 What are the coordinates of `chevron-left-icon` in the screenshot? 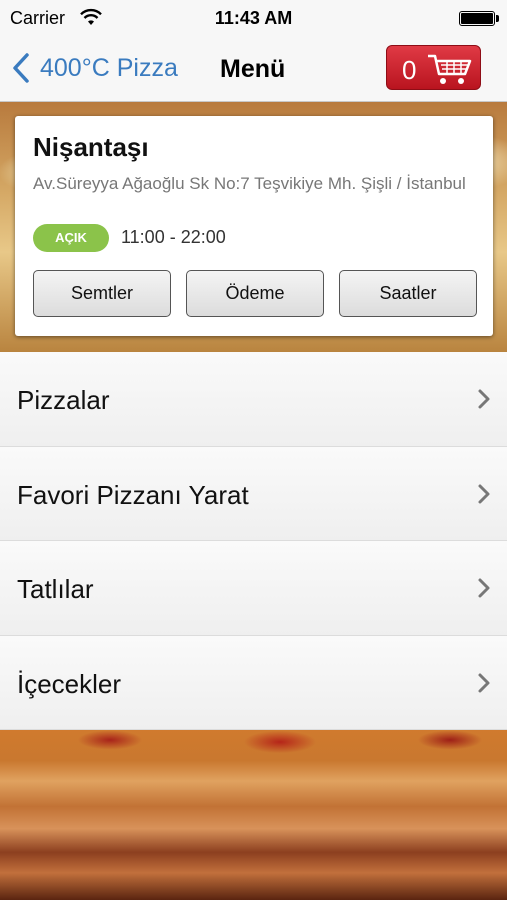 It's located at (21, 68).